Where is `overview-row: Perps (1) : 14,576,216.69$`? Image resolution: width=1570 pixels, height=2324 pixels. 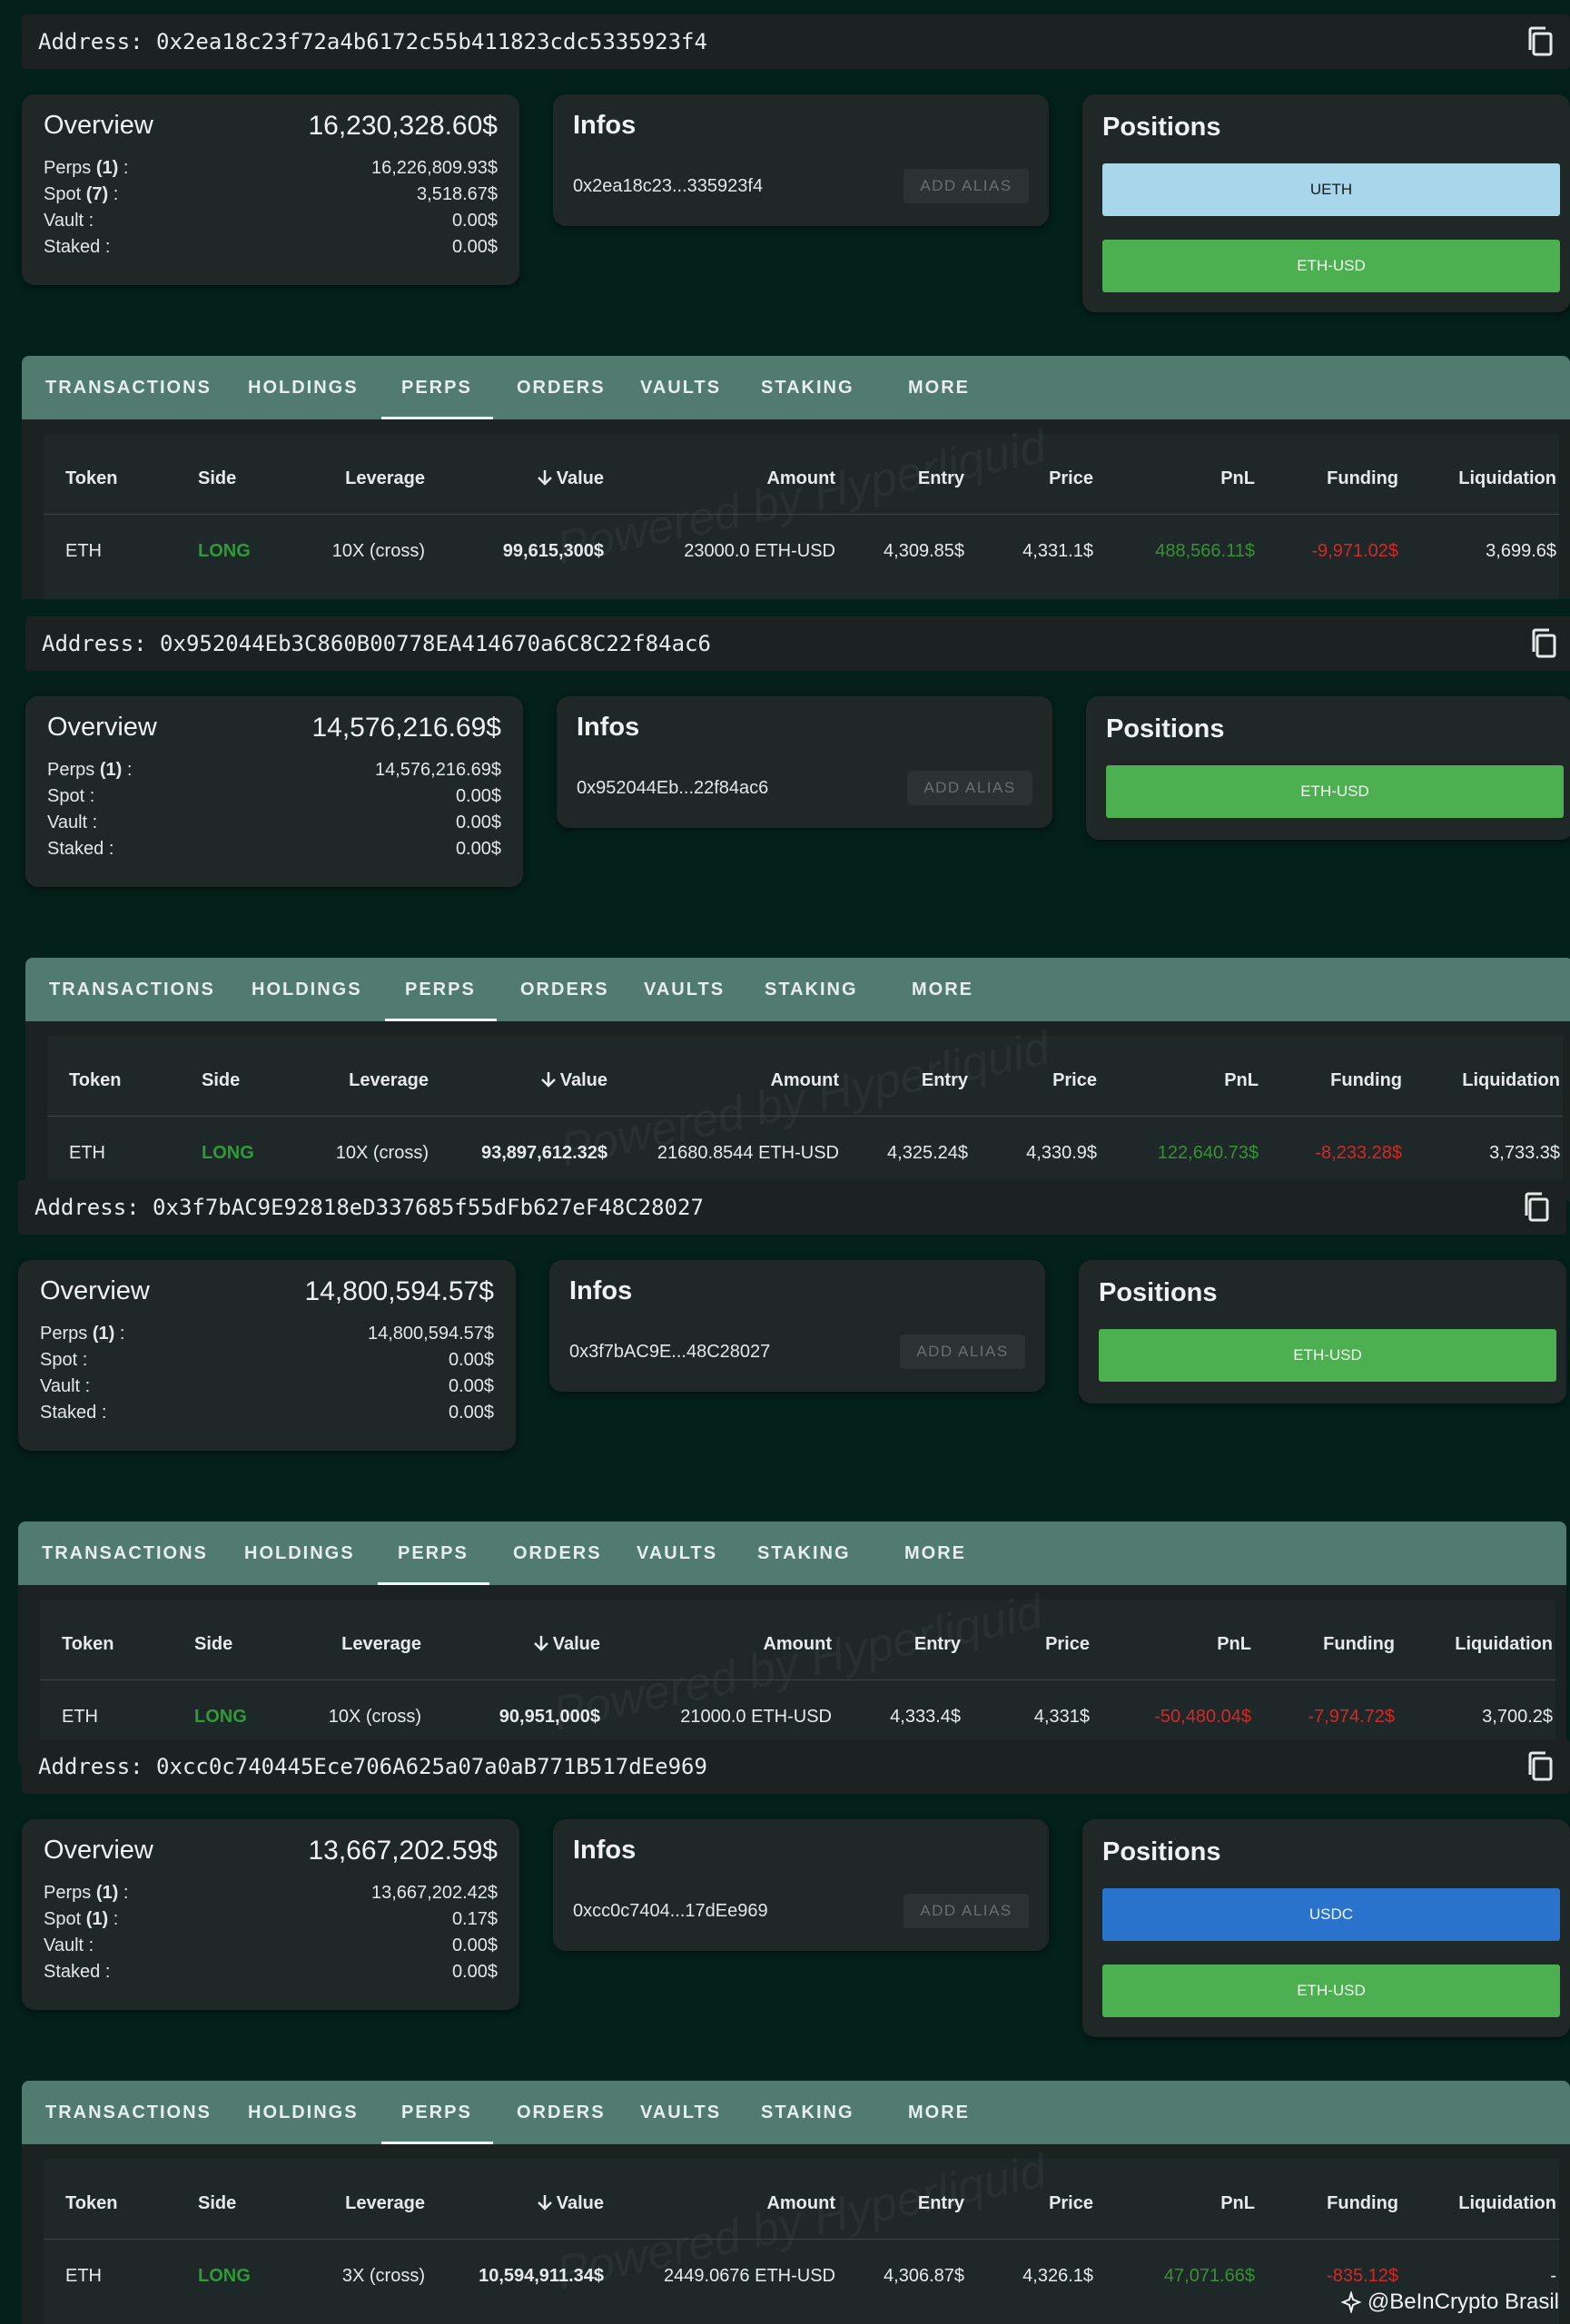 overview-row: Perps (1) : 14,576,216.69$ is located at coordinates (274, 772).